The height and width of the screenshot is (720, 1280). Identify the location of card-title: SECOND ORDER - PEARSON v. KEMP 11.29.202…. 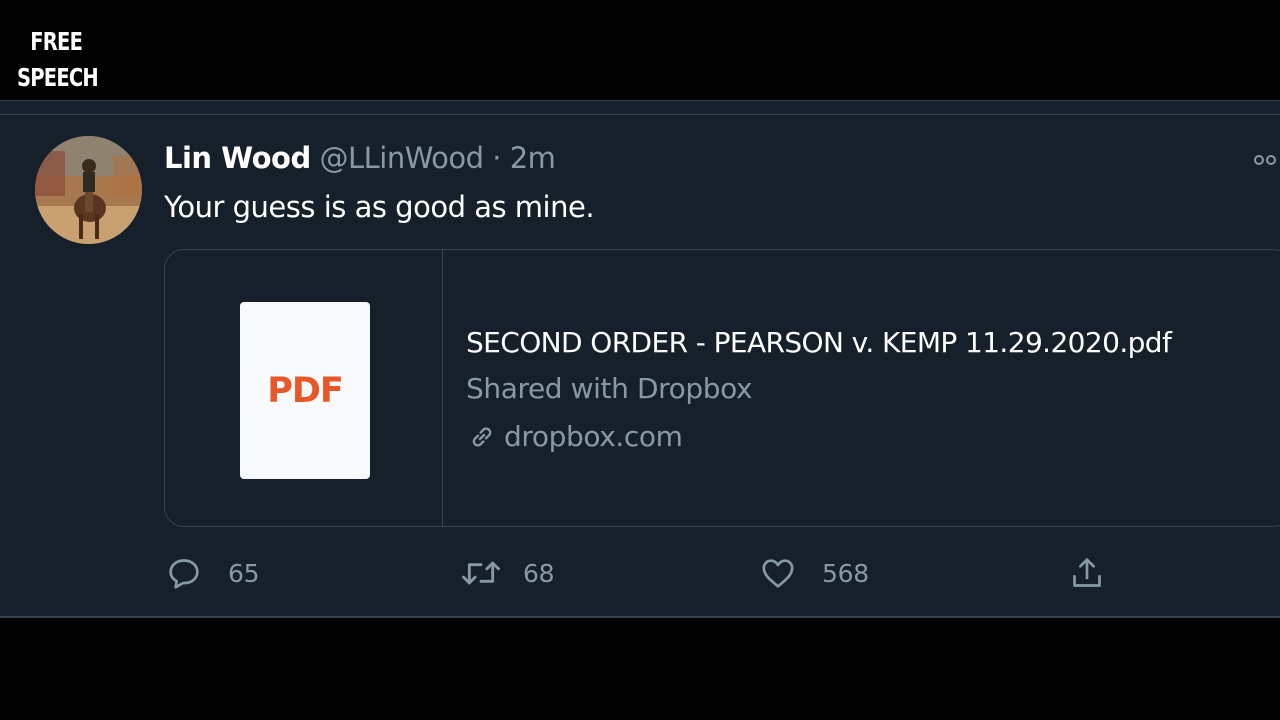
(819, 342).